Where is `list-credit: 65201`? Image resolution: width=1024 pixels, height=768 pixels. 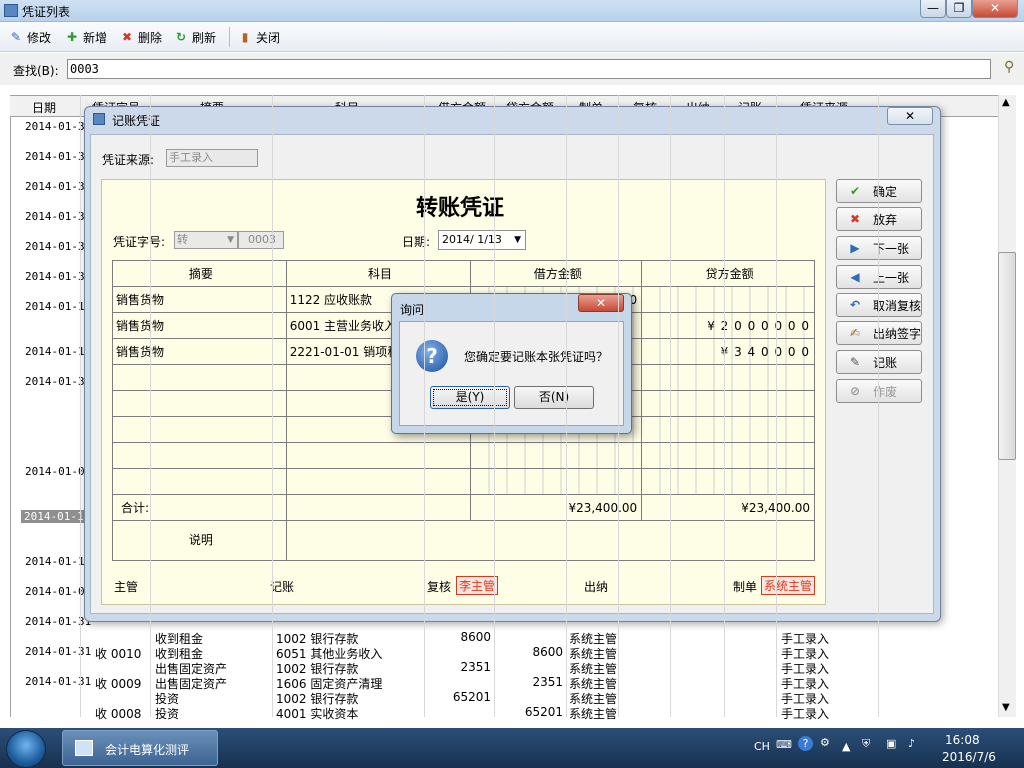 list-credit: 65201 is located at coordinates (542, 712).